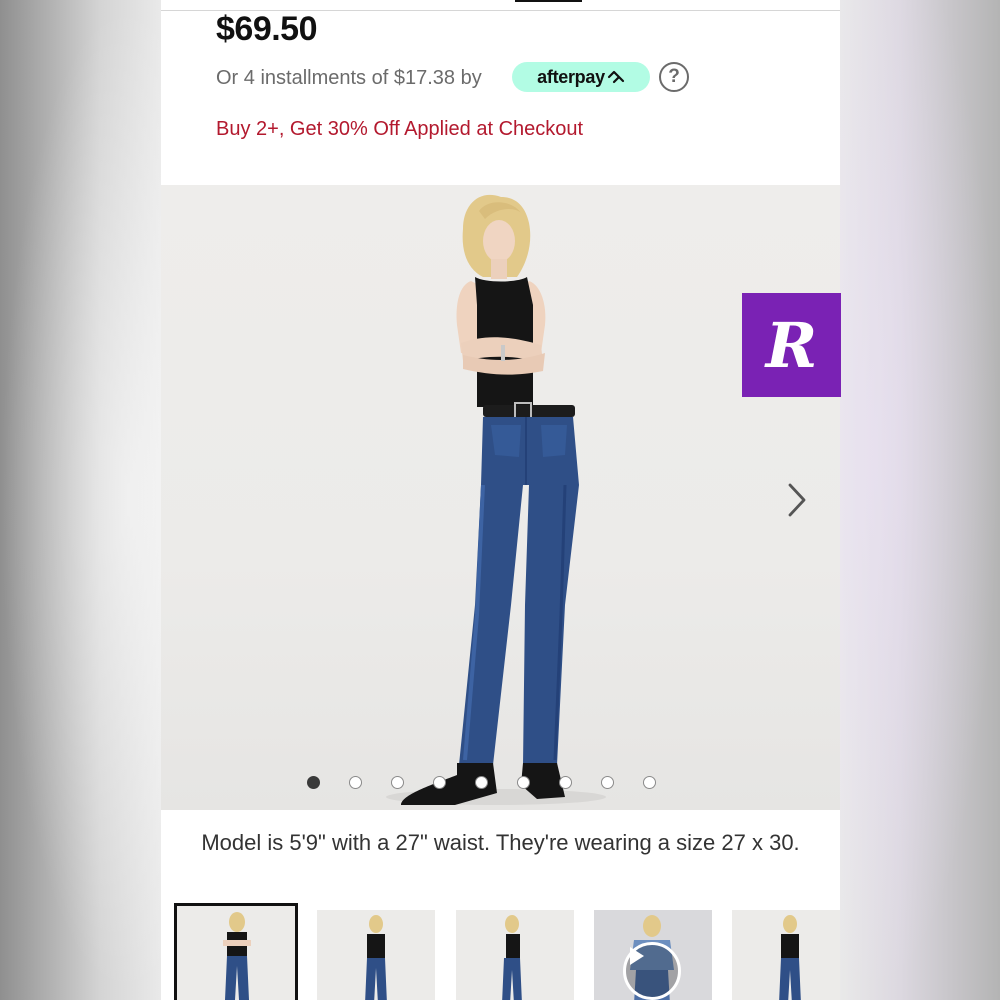 Image resolution: width=1000 pixels, height=1000 pixels. I want to click on play-video-button, so click(652, 971).